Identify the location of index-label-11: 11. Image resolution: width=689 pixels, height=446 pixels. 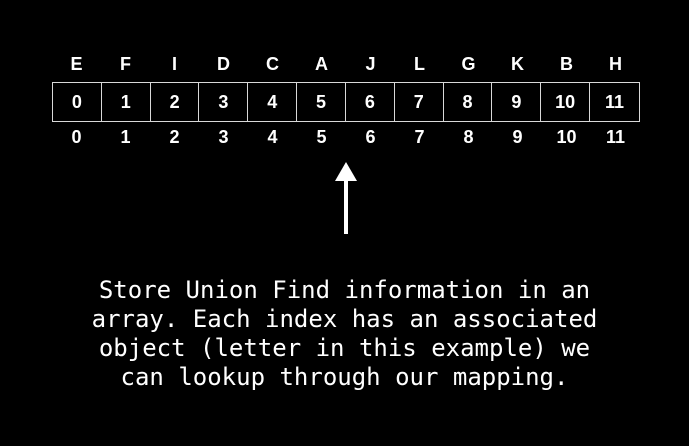
(615, 137).